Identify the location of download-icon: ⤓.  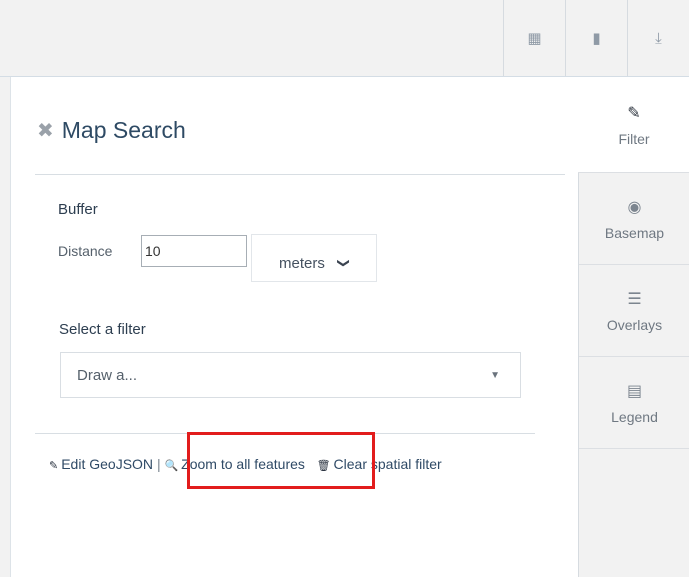
(658, 38).